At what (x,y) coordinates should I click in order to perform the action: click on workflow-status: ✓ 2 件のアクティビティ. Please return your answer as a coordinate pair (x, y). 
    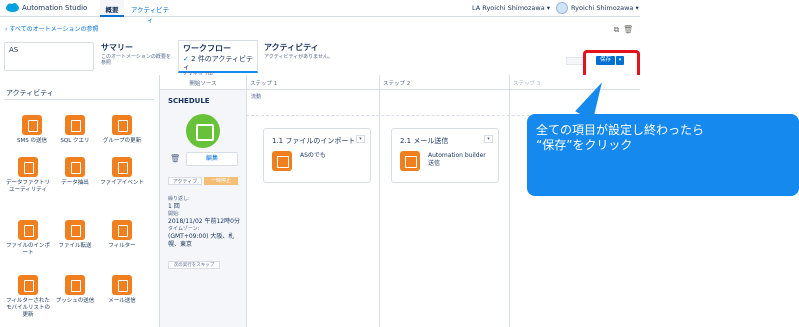
    Looking at the image, I should click on (218, 63).